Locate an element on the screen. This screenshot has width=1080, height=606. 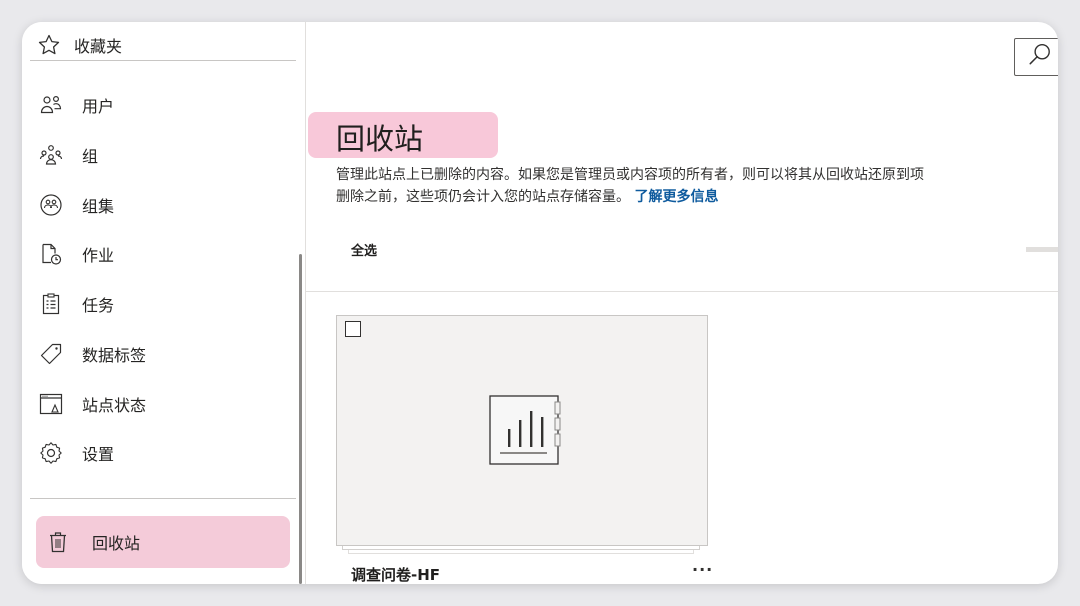
group-collection-icon is located at coordinates (51, 205).